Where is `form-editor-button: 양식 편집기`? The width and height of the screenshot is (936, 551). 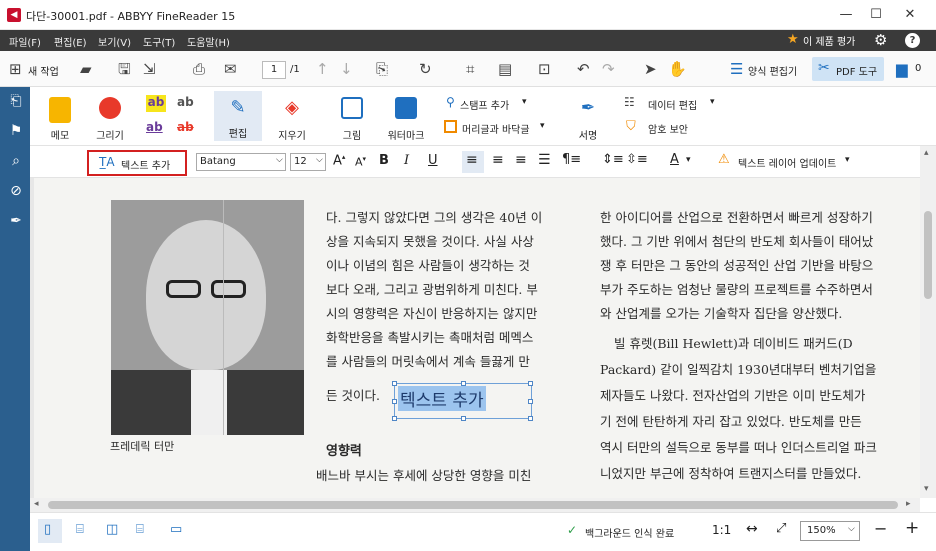 form-editor-button: 양식 편집기 is located at coordinates (772, 70).